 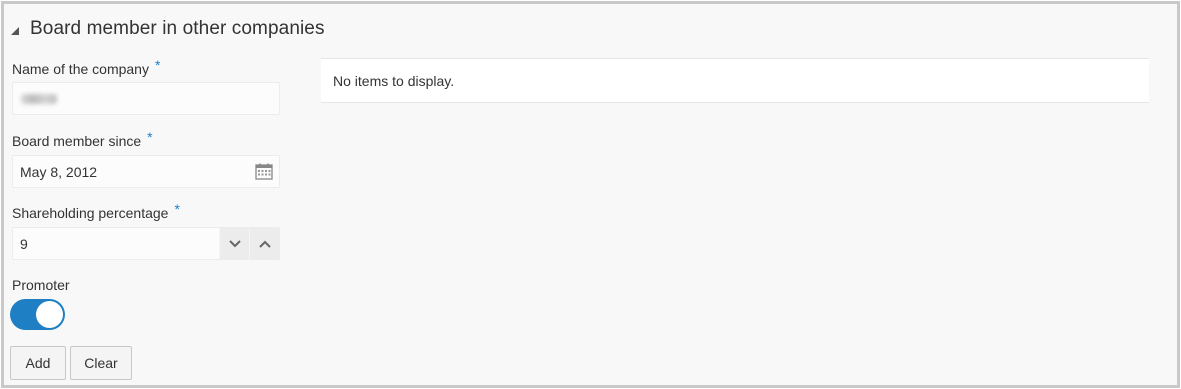 I want to click on section-header: Board member in other companies, so click(x=167, y=29).